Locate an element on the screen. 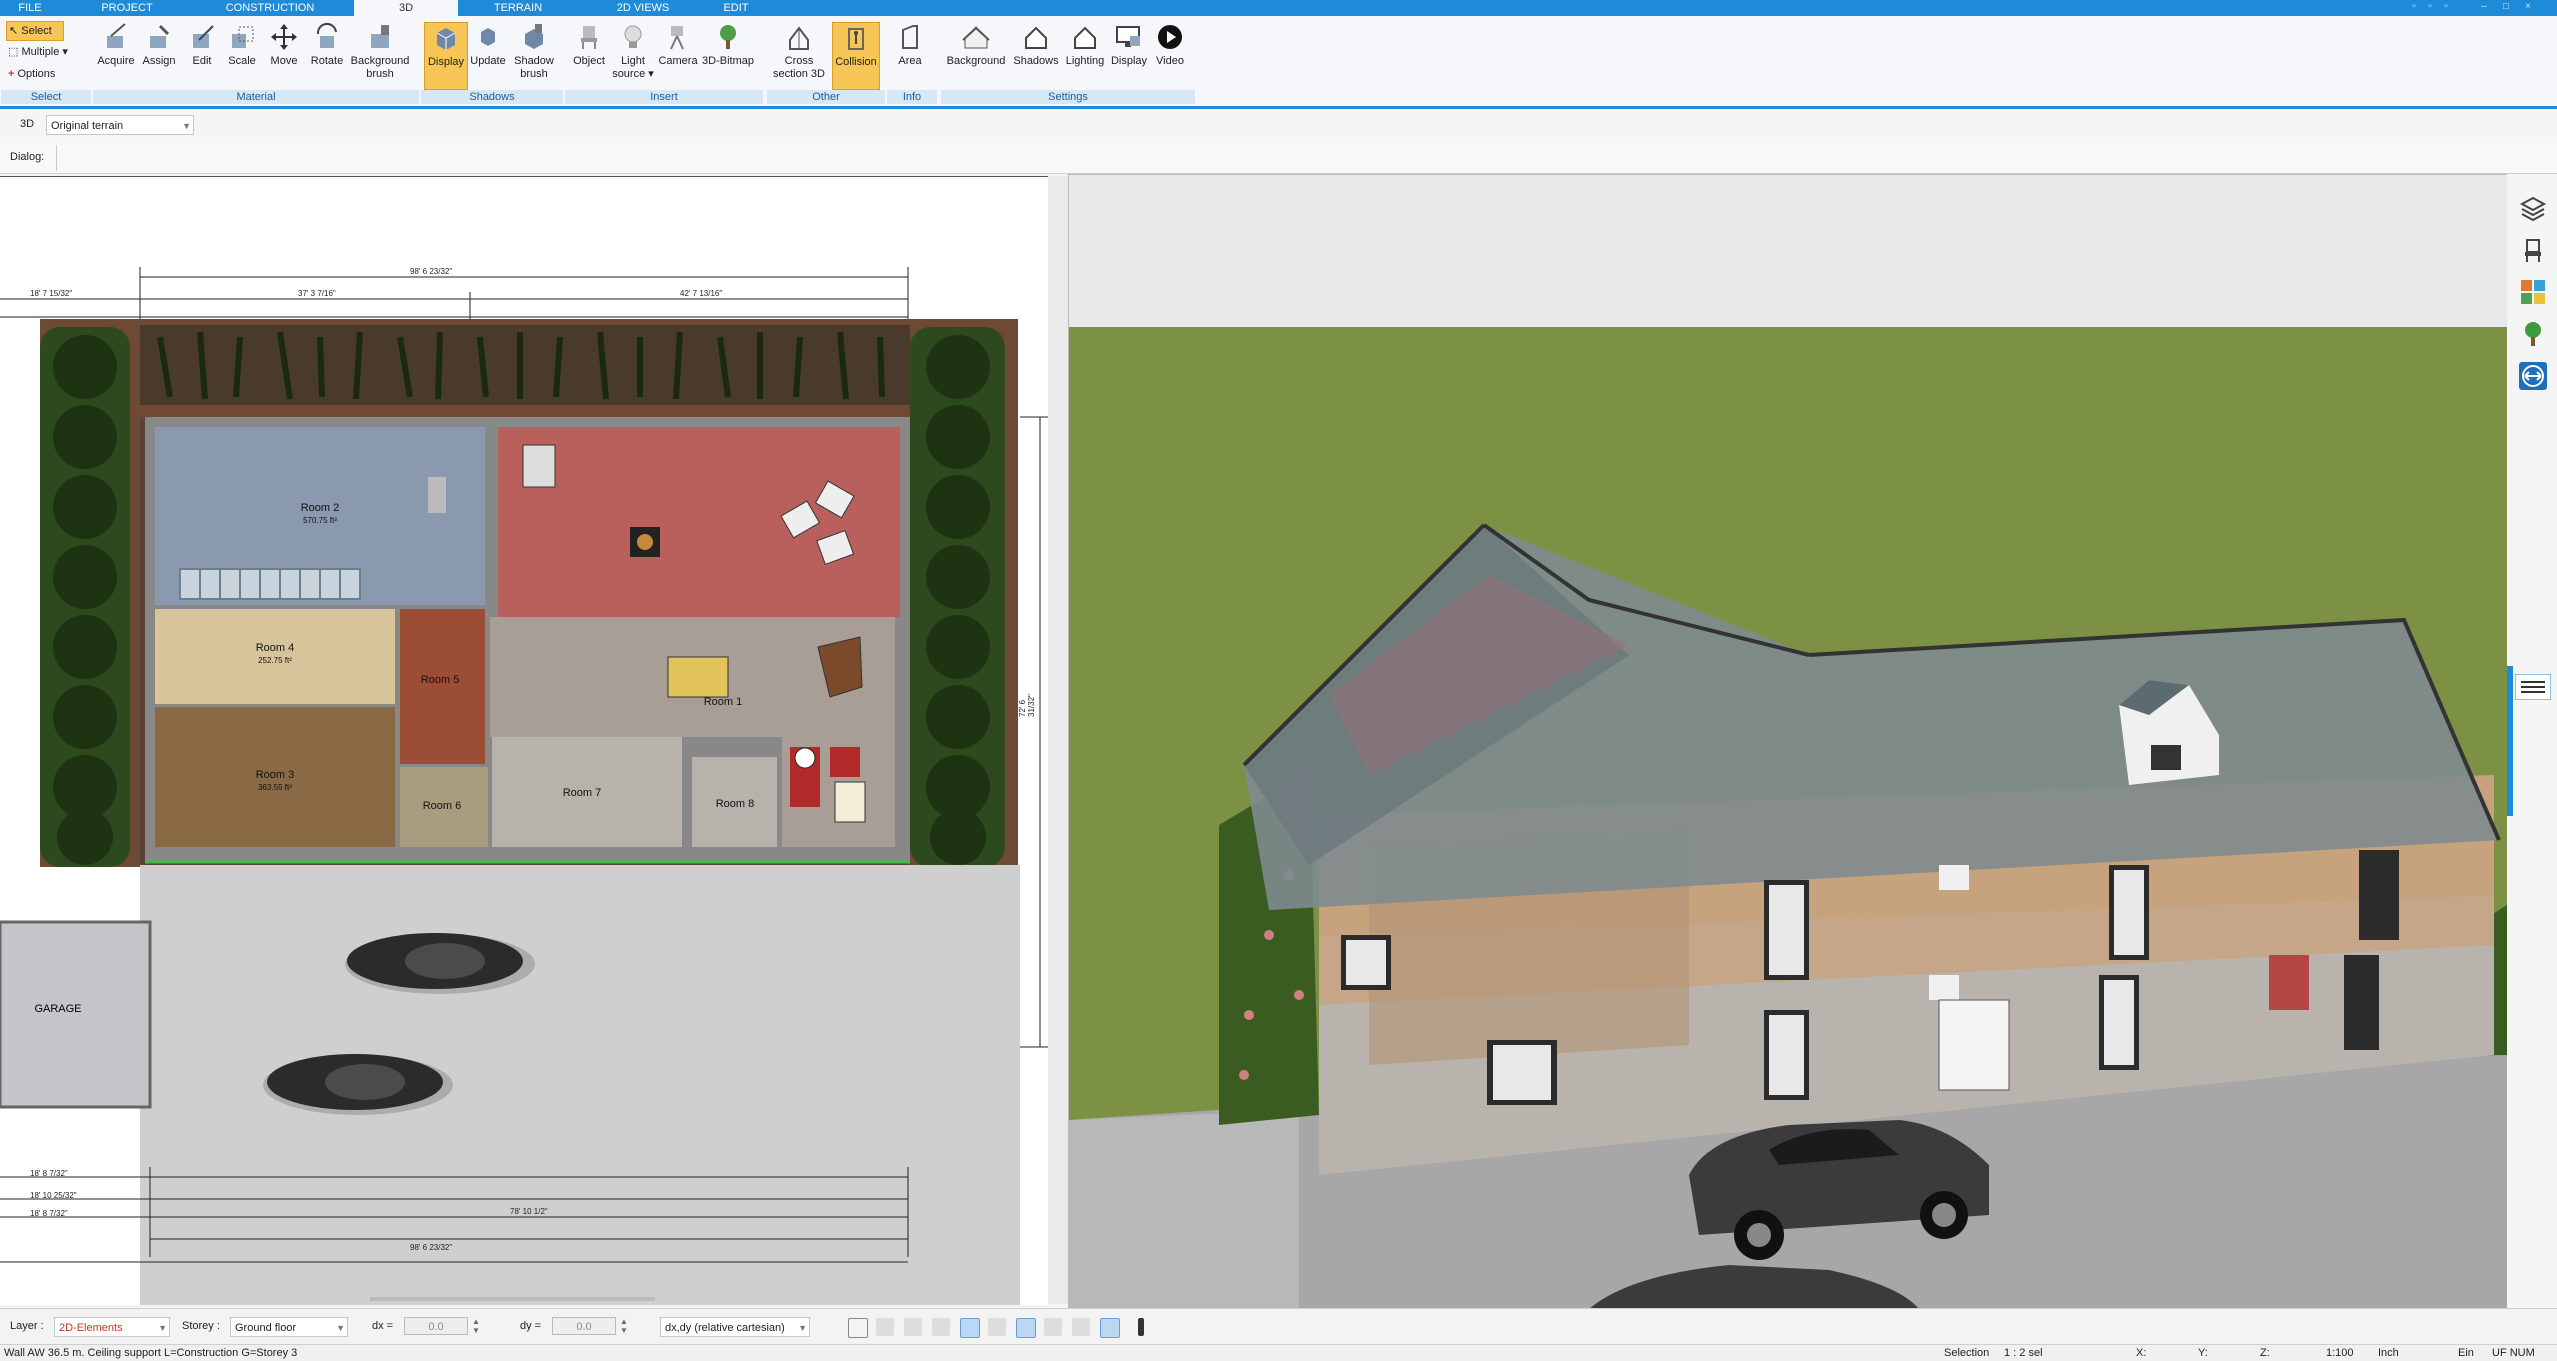  pencil-cube-icon is located at coordinates (203, 36).